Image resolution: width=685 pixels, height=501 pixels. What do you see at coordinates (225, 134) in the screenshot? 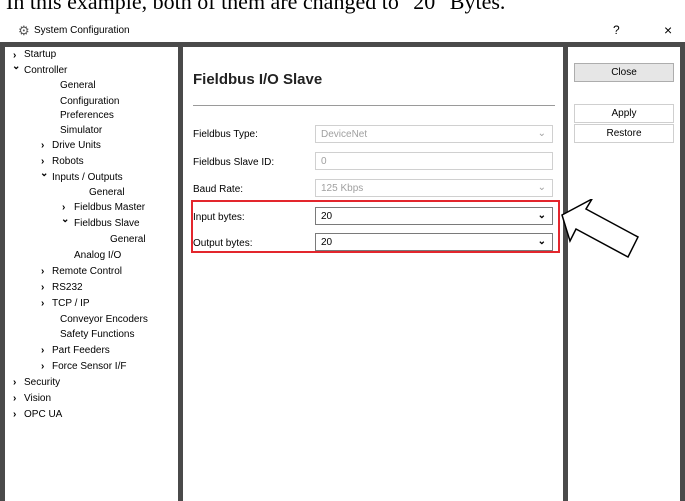
I see `fieldbus-type-label: Fieldbus Type:` at bounding box center [225, 134].